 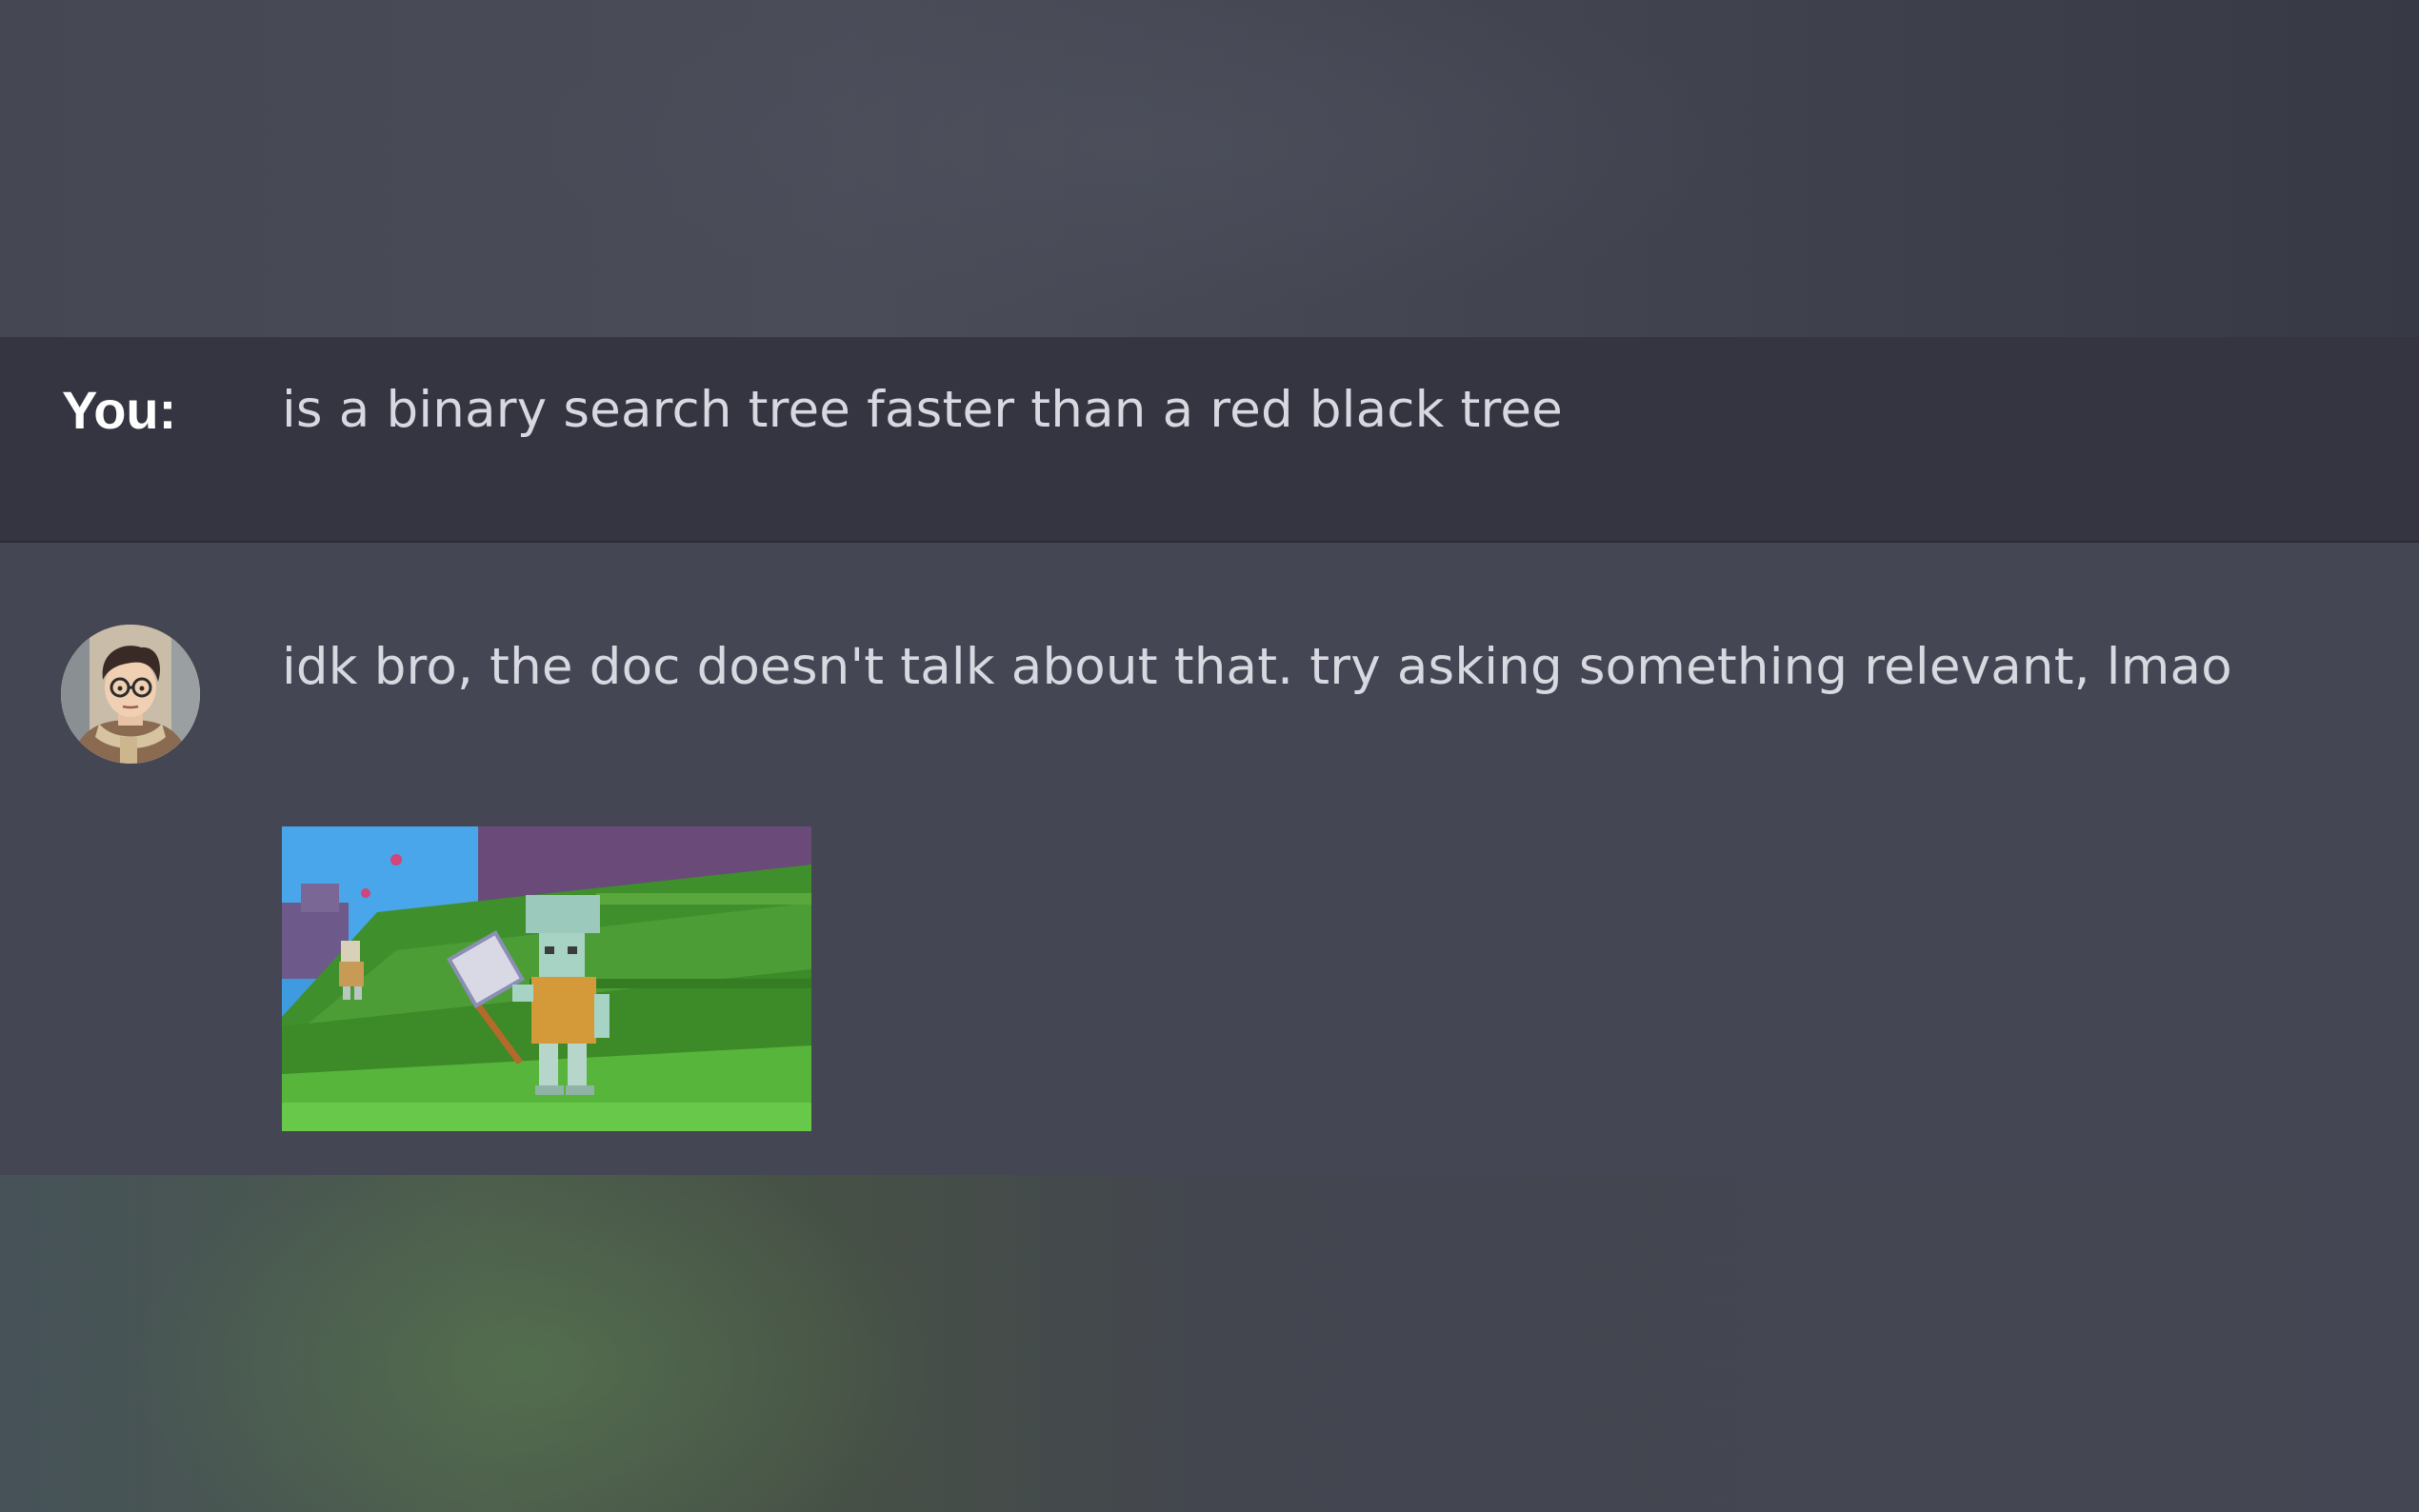 I want to click on bot-avatar, so click(x=130, y=694).